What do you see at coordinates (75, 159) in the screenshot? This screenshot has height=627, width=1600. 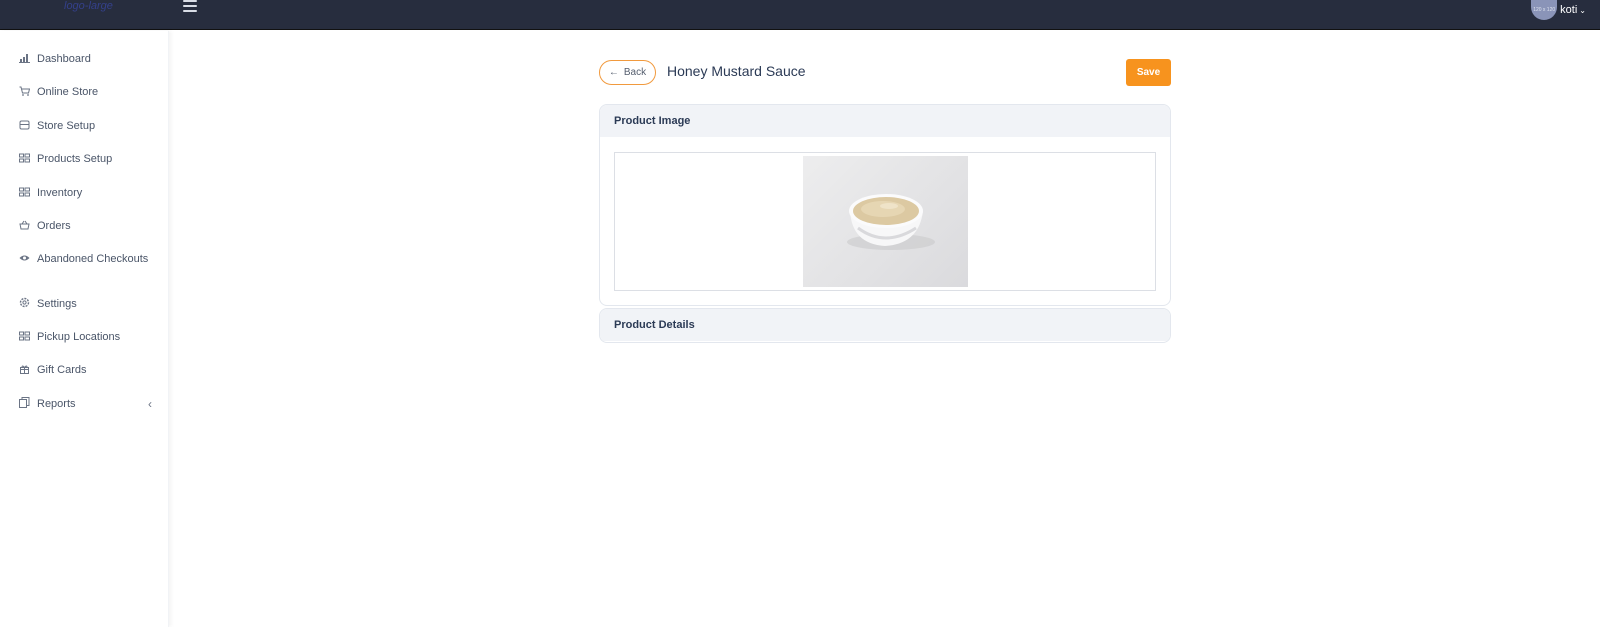 I see `sidebar-item-label: Products Setup` at bounding box center [75, 159].